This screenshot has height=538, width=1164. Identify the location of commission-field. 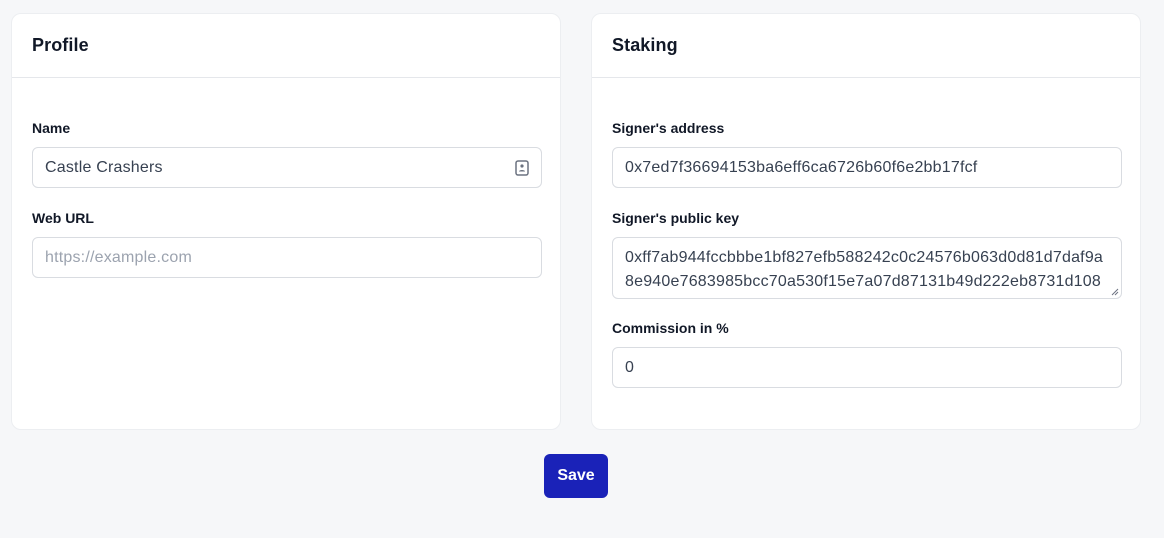
(867, 367).